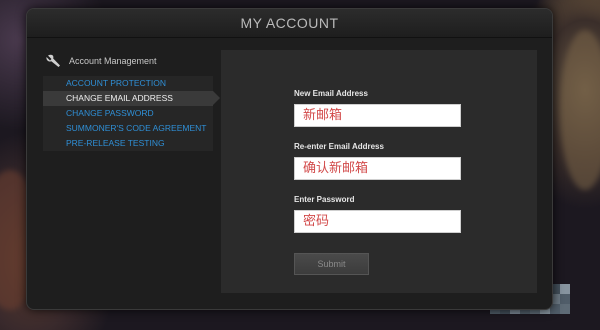  Describe the element at coordinates (289, 23) in the screenshot. I see `window-title: MY ACCOUNT` at that location.